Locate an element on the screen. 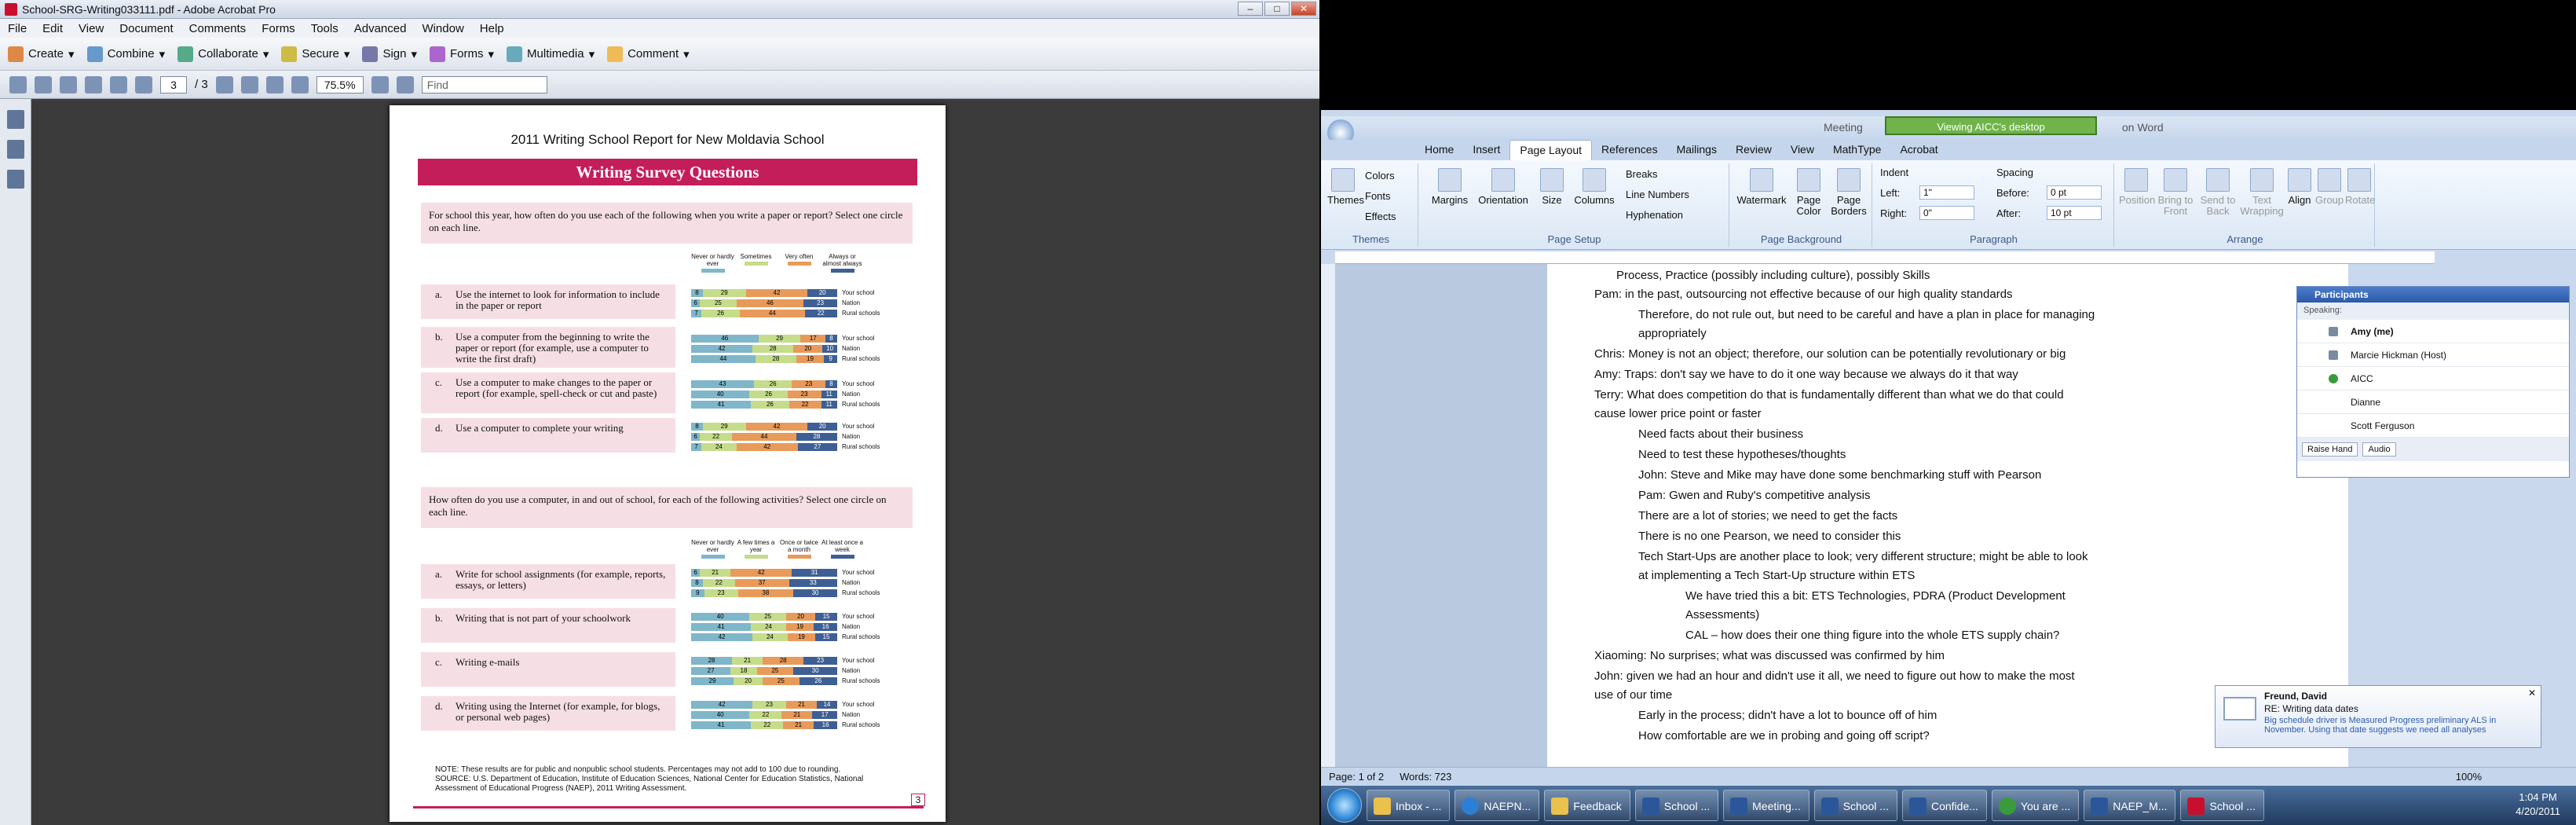  screen-share-banner: Viewing AICC's desktop is located at coordinates (1991, 125).